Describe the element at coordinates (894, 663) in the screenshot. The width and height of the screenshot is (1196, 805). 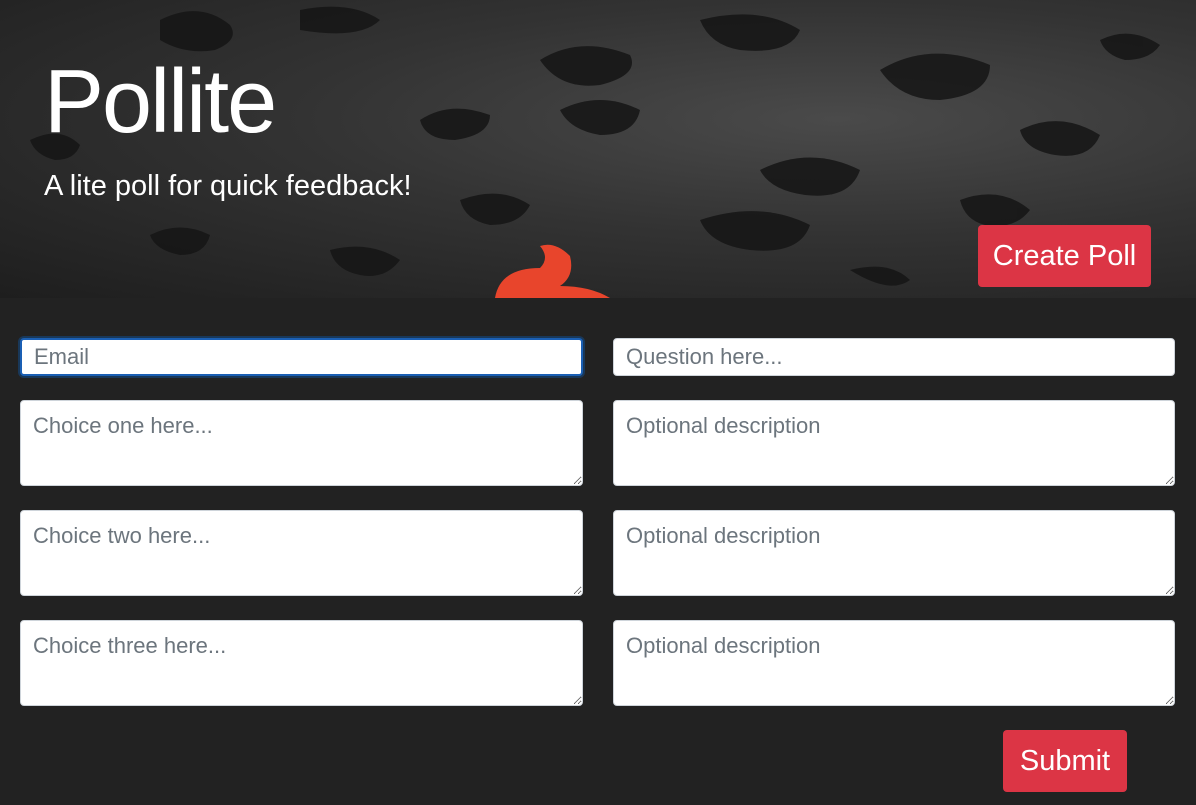
I see `choice-three-description-textarea` at that location.